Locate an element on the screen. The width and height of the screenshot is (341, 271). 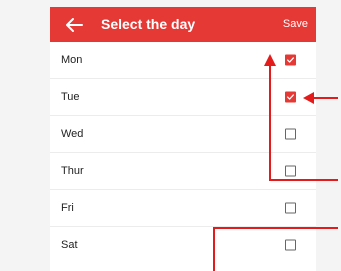
annotation-line-to-save is located at coordinates (303, 122).